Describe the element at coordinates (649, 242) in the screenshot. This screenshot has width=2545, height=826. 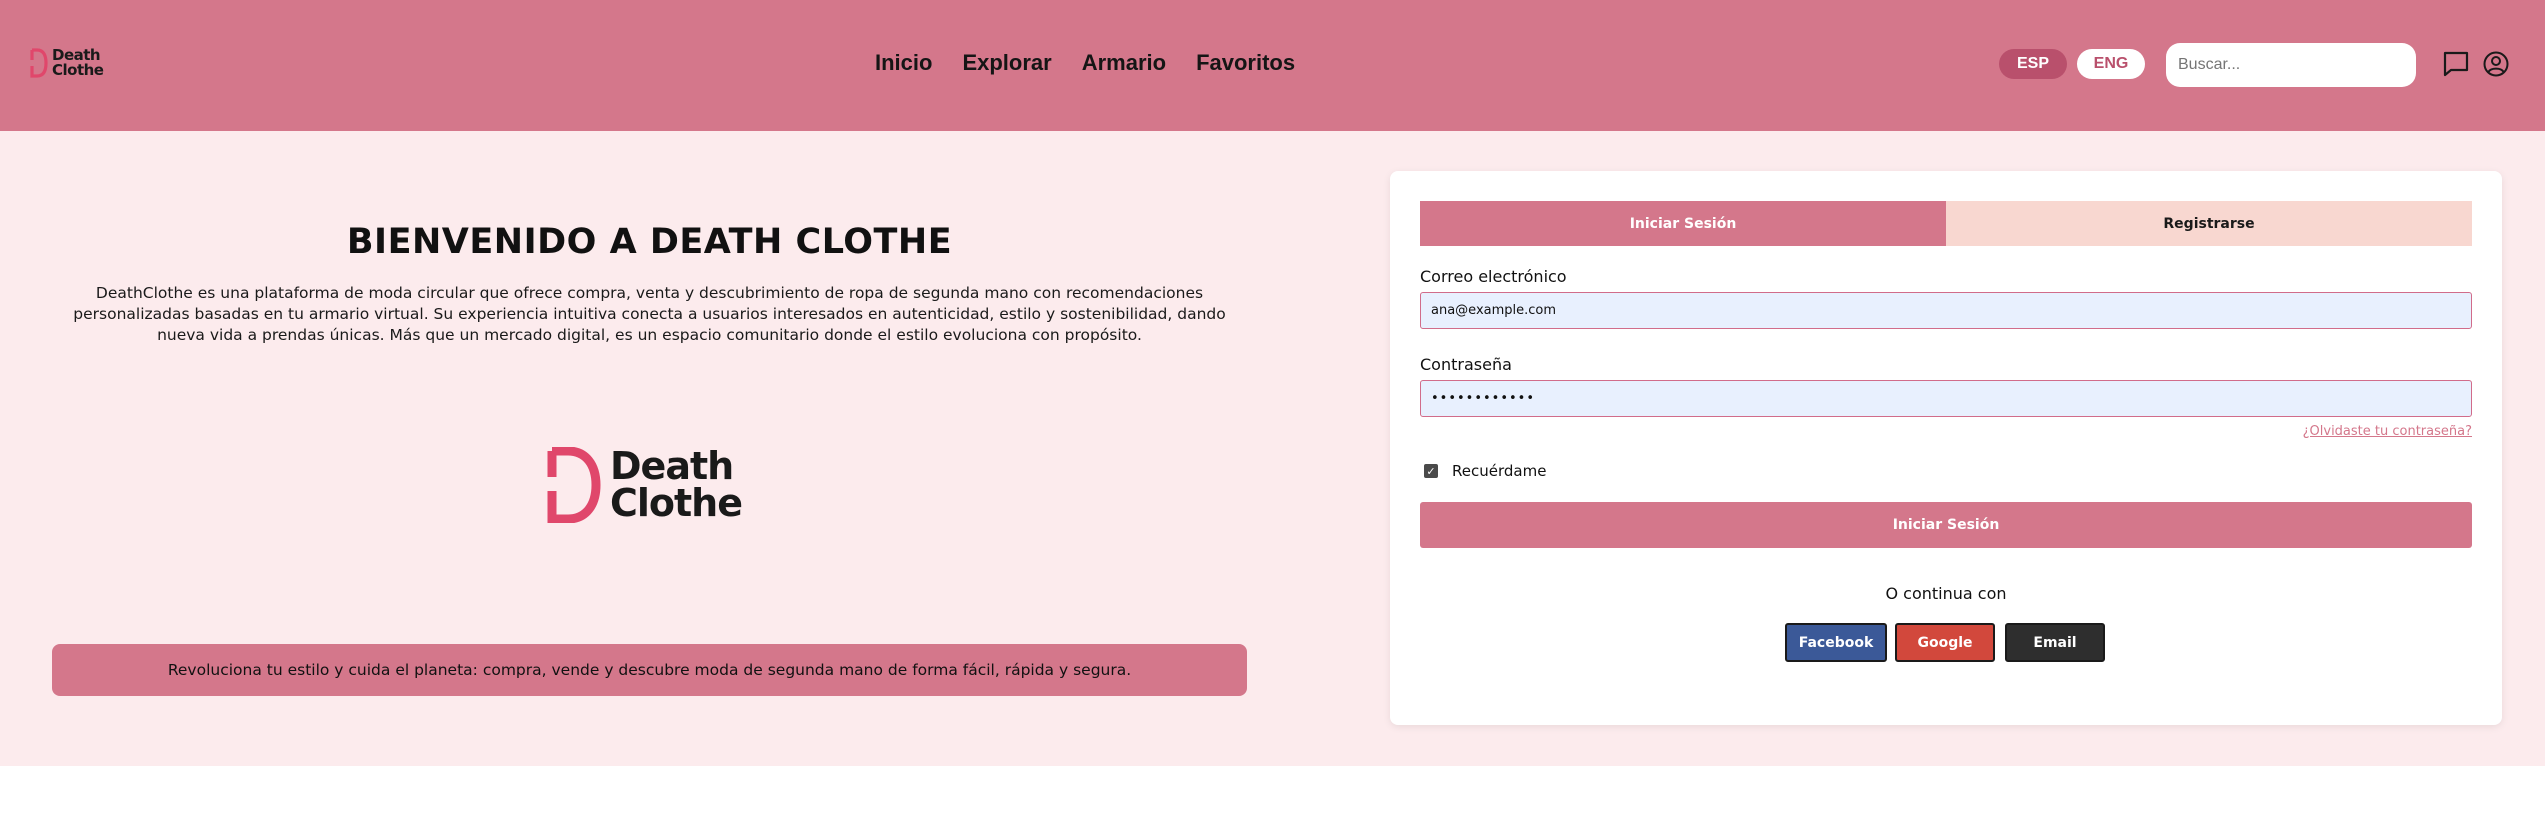
I see `welcome-title: BIENVENIDO A DEATH CLOTHE` at that location.